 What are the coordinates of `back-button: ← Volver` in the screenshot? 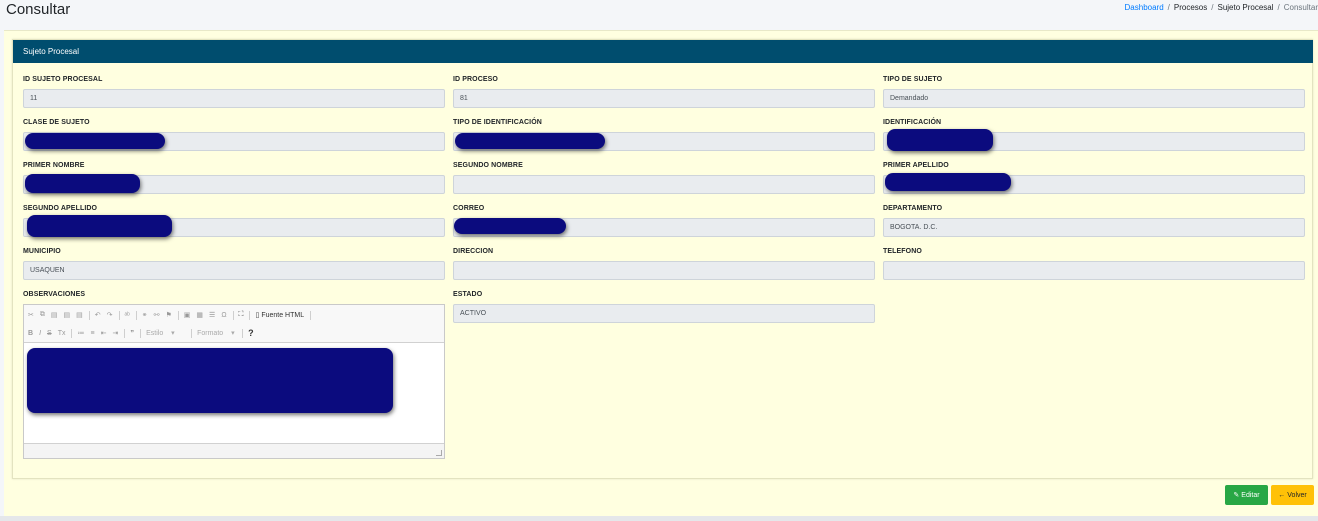 It's located at (1292, 495).